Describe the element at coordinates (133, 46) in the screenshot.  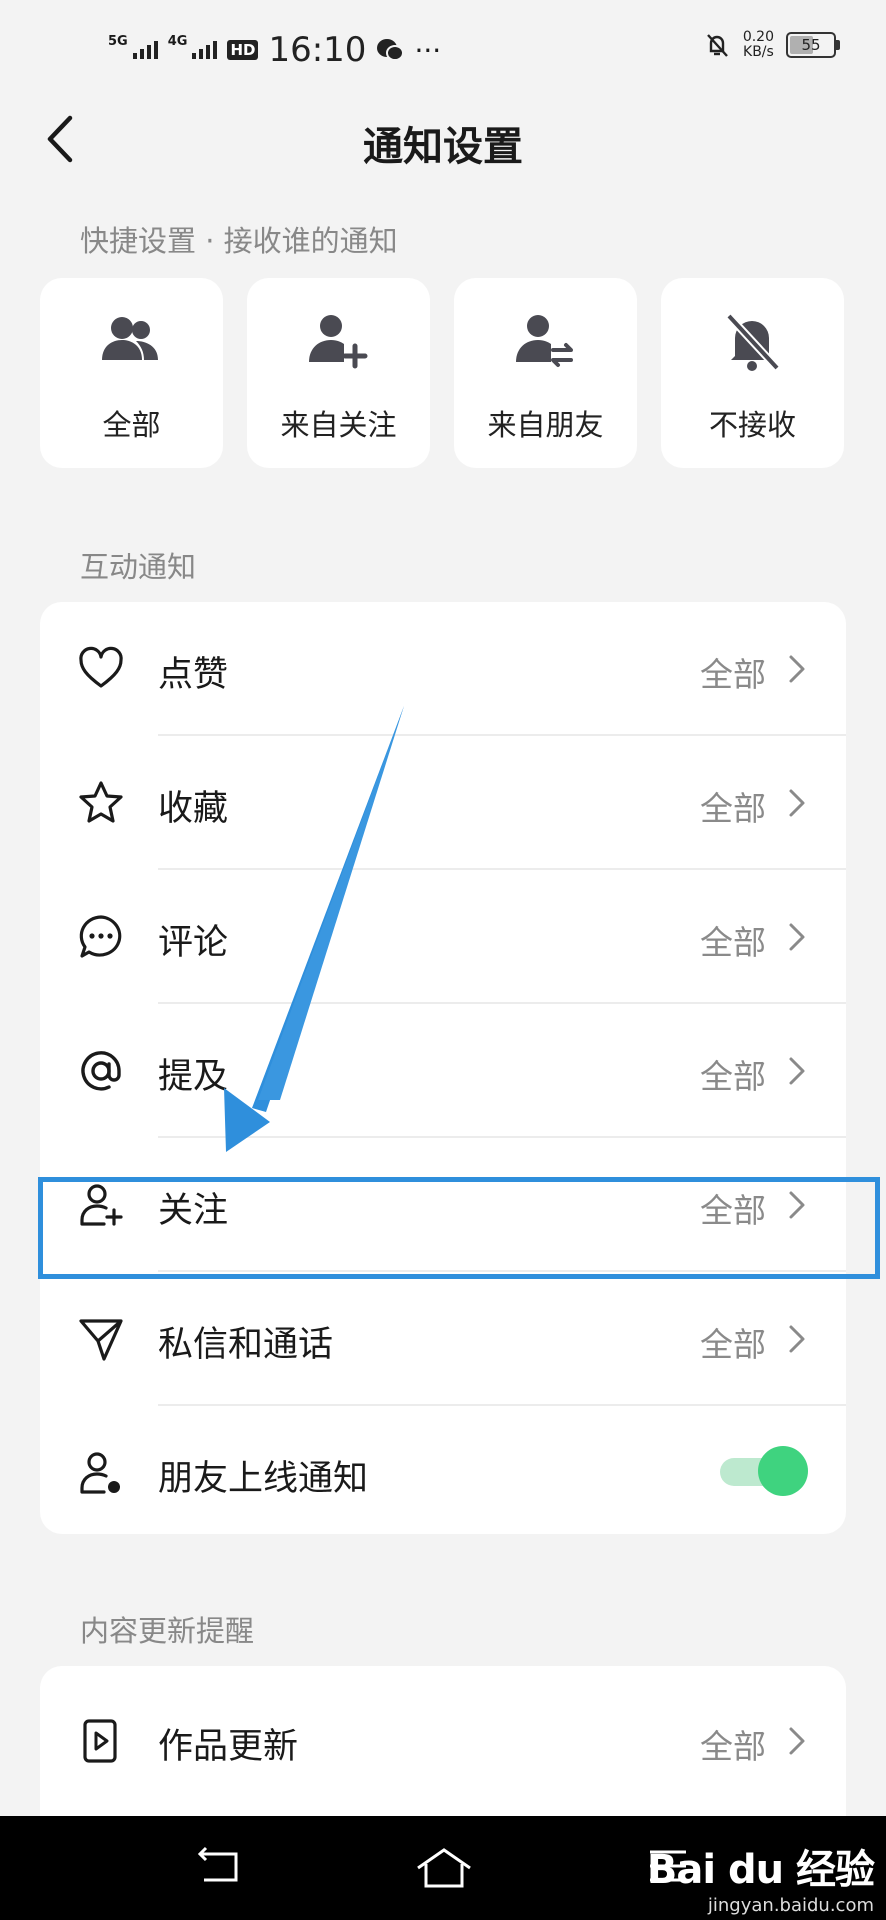
I see `signal-5g-icon: 5G` at that location.